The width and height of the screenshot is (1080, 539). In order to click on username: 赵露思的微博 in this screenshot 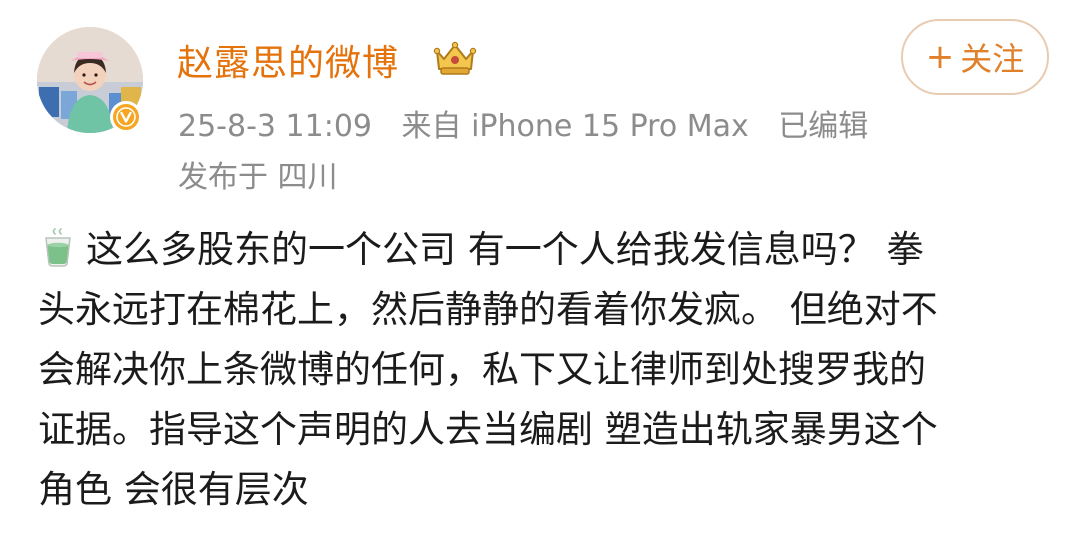, I will do `click(288, 60)`.